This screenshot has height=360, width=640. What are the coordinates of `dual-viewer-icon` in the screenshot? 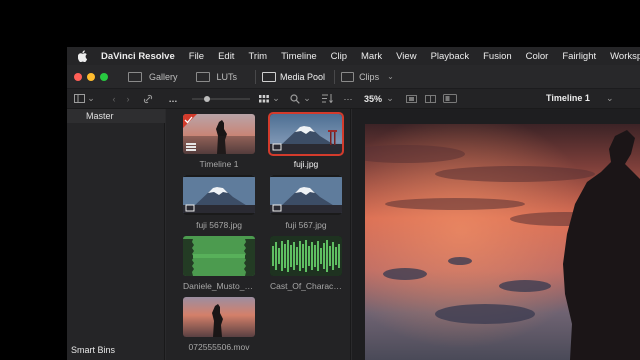 It's located at (430, 99).